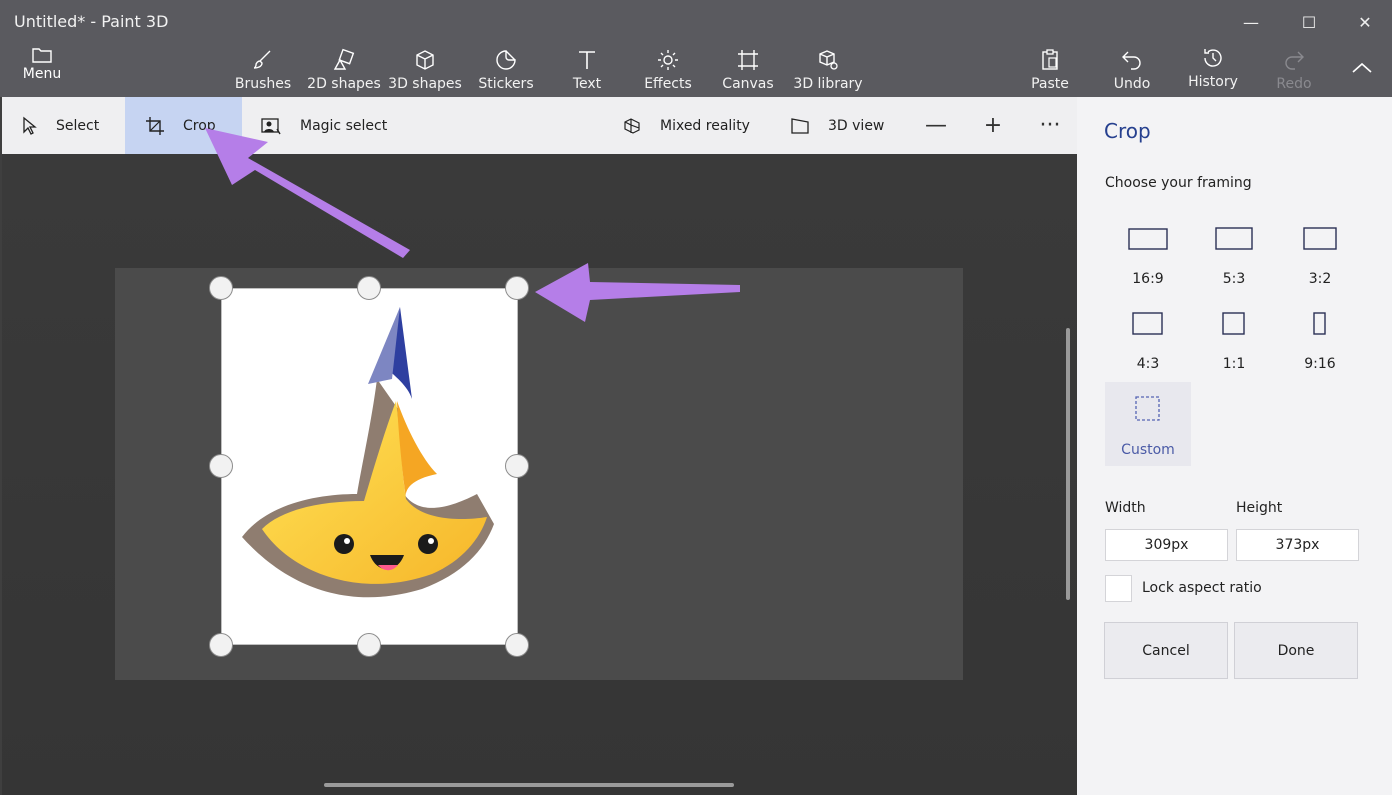 The image size is (1392, 795). Describe the element at coordinates (1068, 464) in the screenshot. I see `vertical-scrollbar` at that location.